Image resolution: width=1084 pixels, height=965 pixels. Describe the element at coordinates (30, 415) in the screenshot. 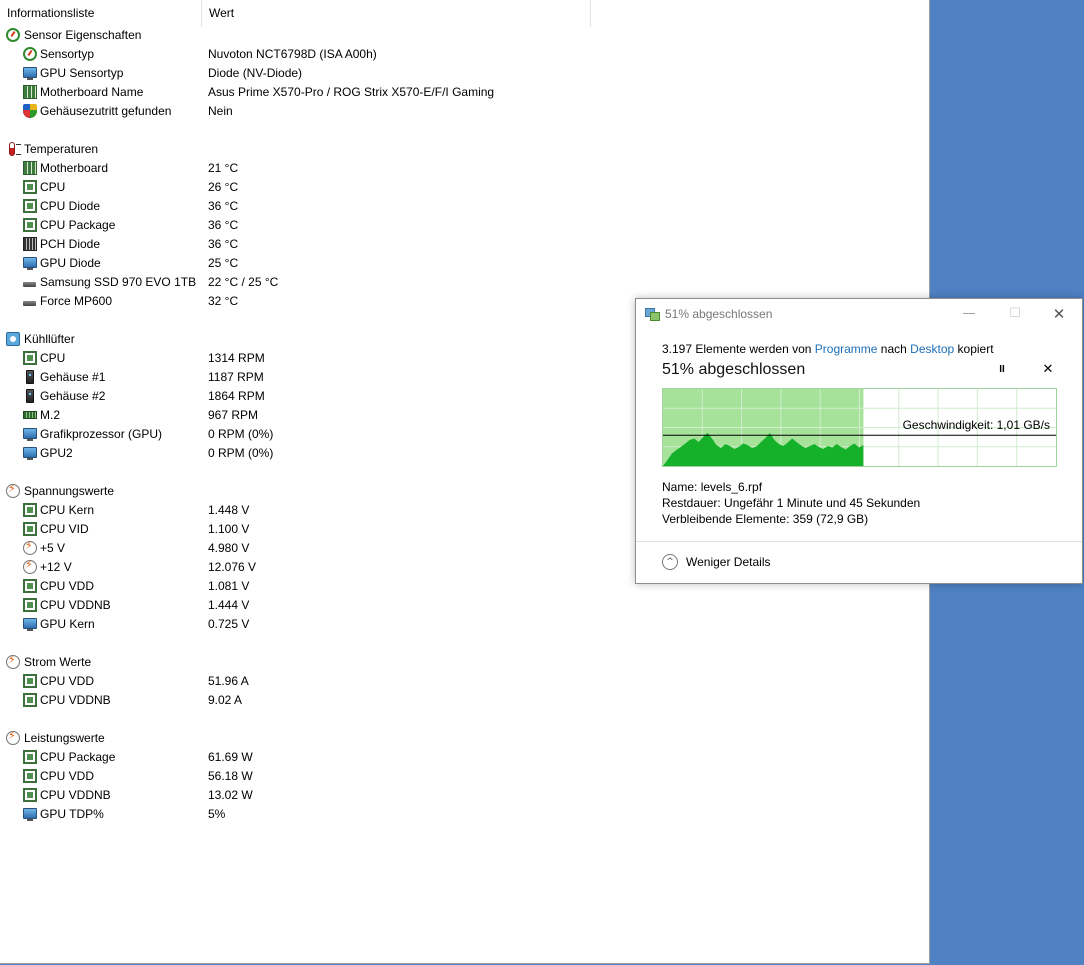

I see `ram-icon` at that location.